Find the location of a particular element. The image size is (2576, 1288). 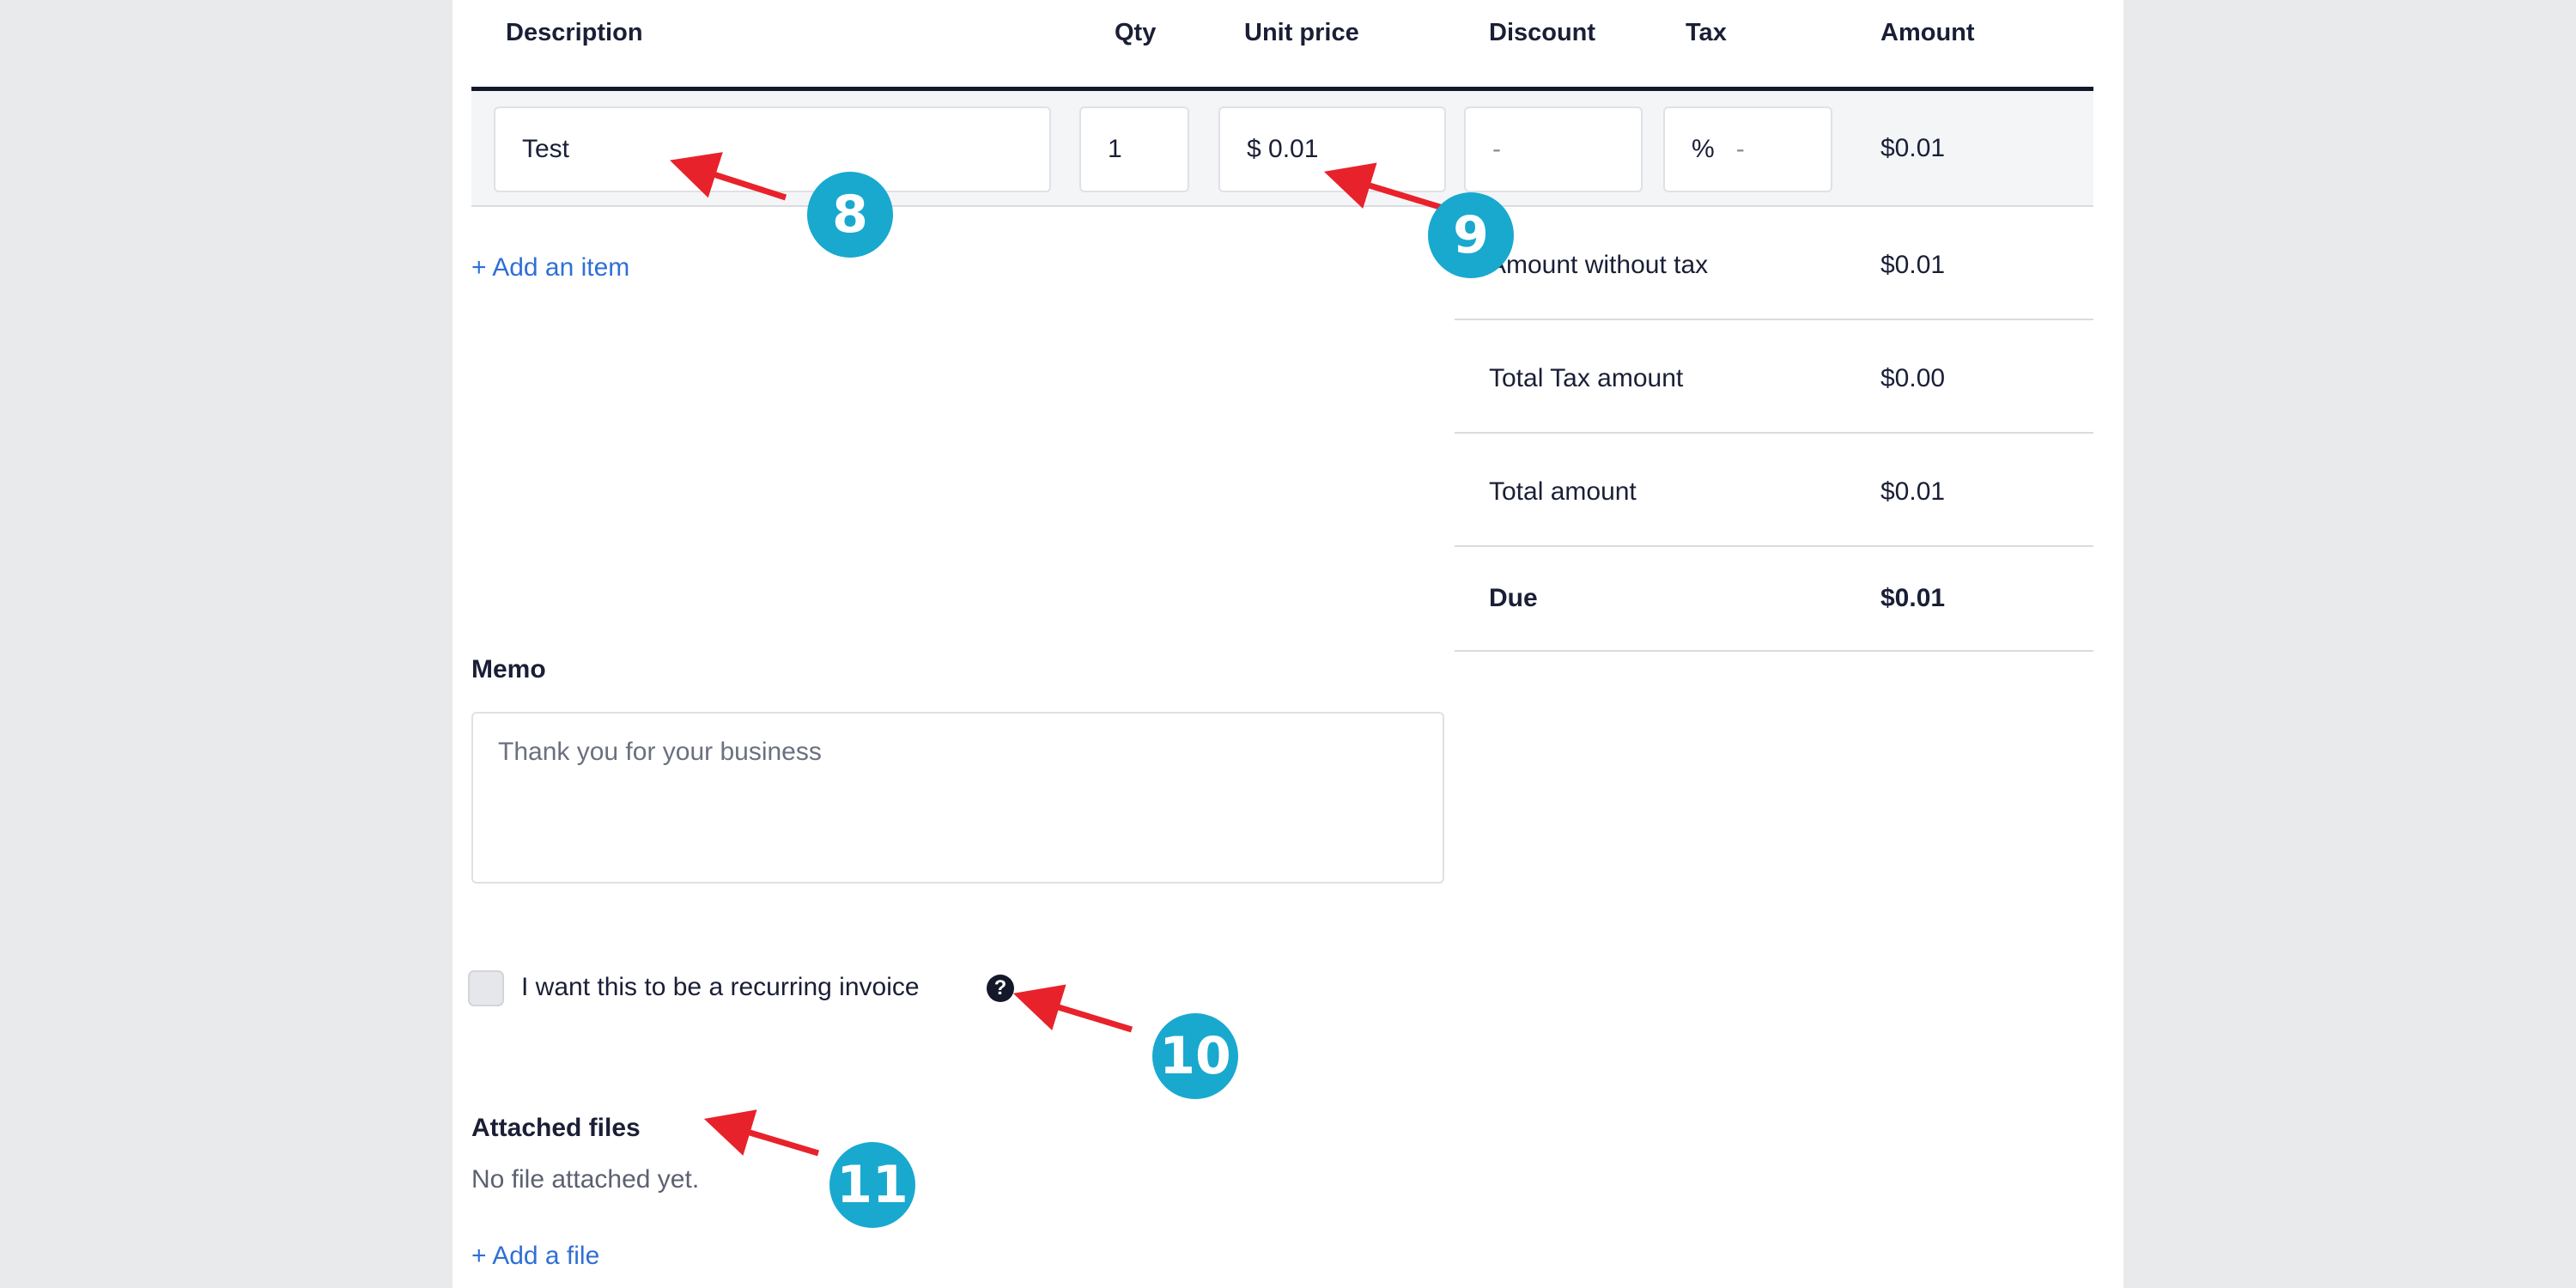

tax-input: % - is located at coordinates (1748, 149).